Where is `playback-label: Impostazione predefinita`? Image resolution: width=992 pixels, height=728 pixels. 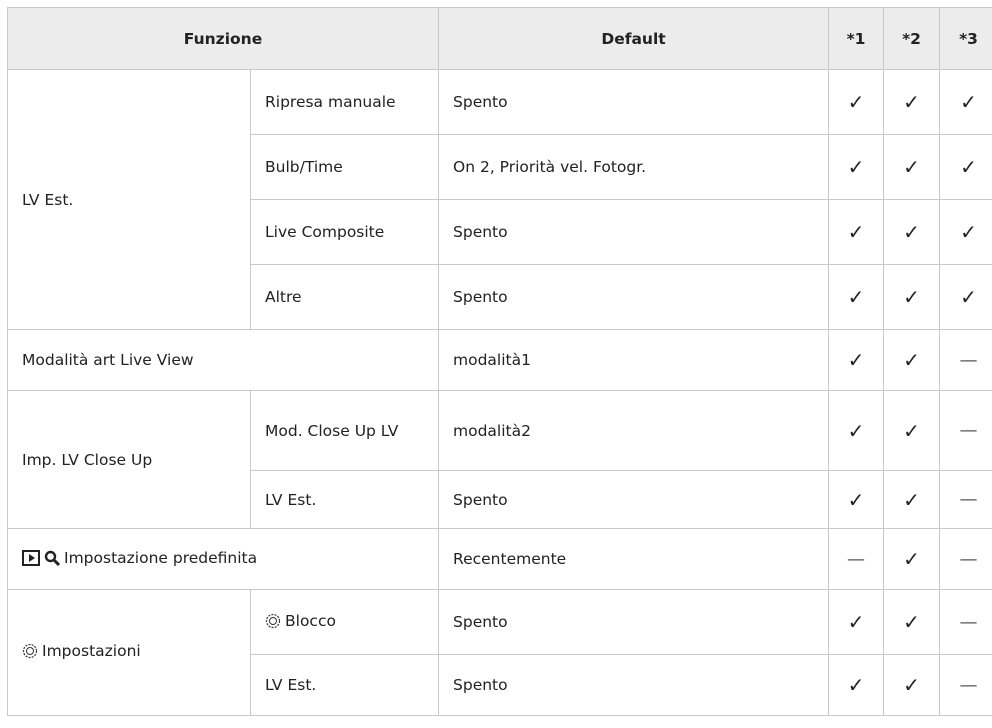 playback-label: Impostazione predefinita is located at coordinates (161, 557).